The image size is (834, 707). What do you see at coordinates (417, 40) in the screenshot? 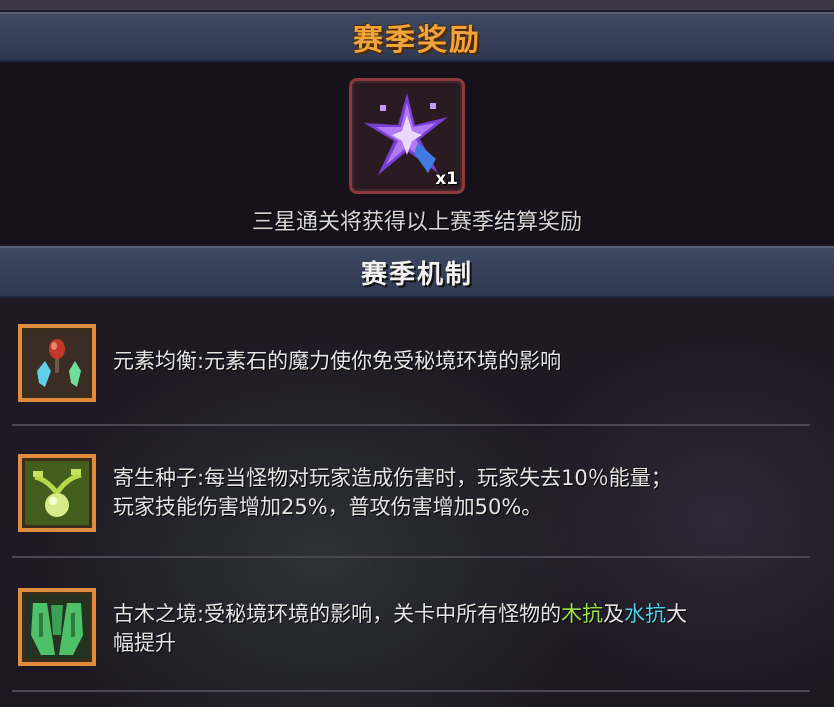
I see `season-reward-title: 赛季奖励` at bounding box center [417, 40].